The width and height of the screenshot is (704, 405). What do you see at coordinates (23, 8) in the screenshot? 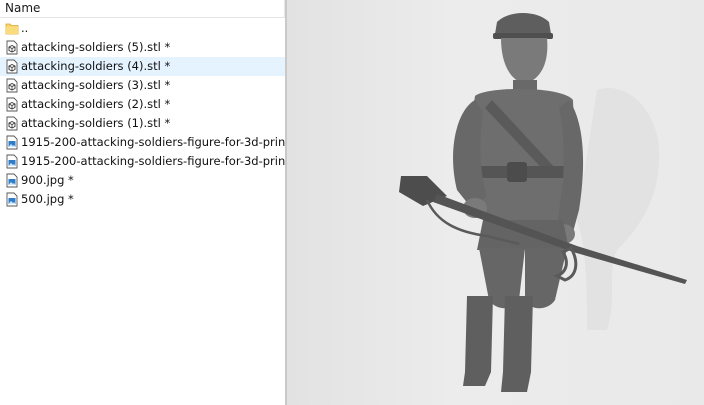
I see `column-header-label: Name` at bounding box center [23, 8].